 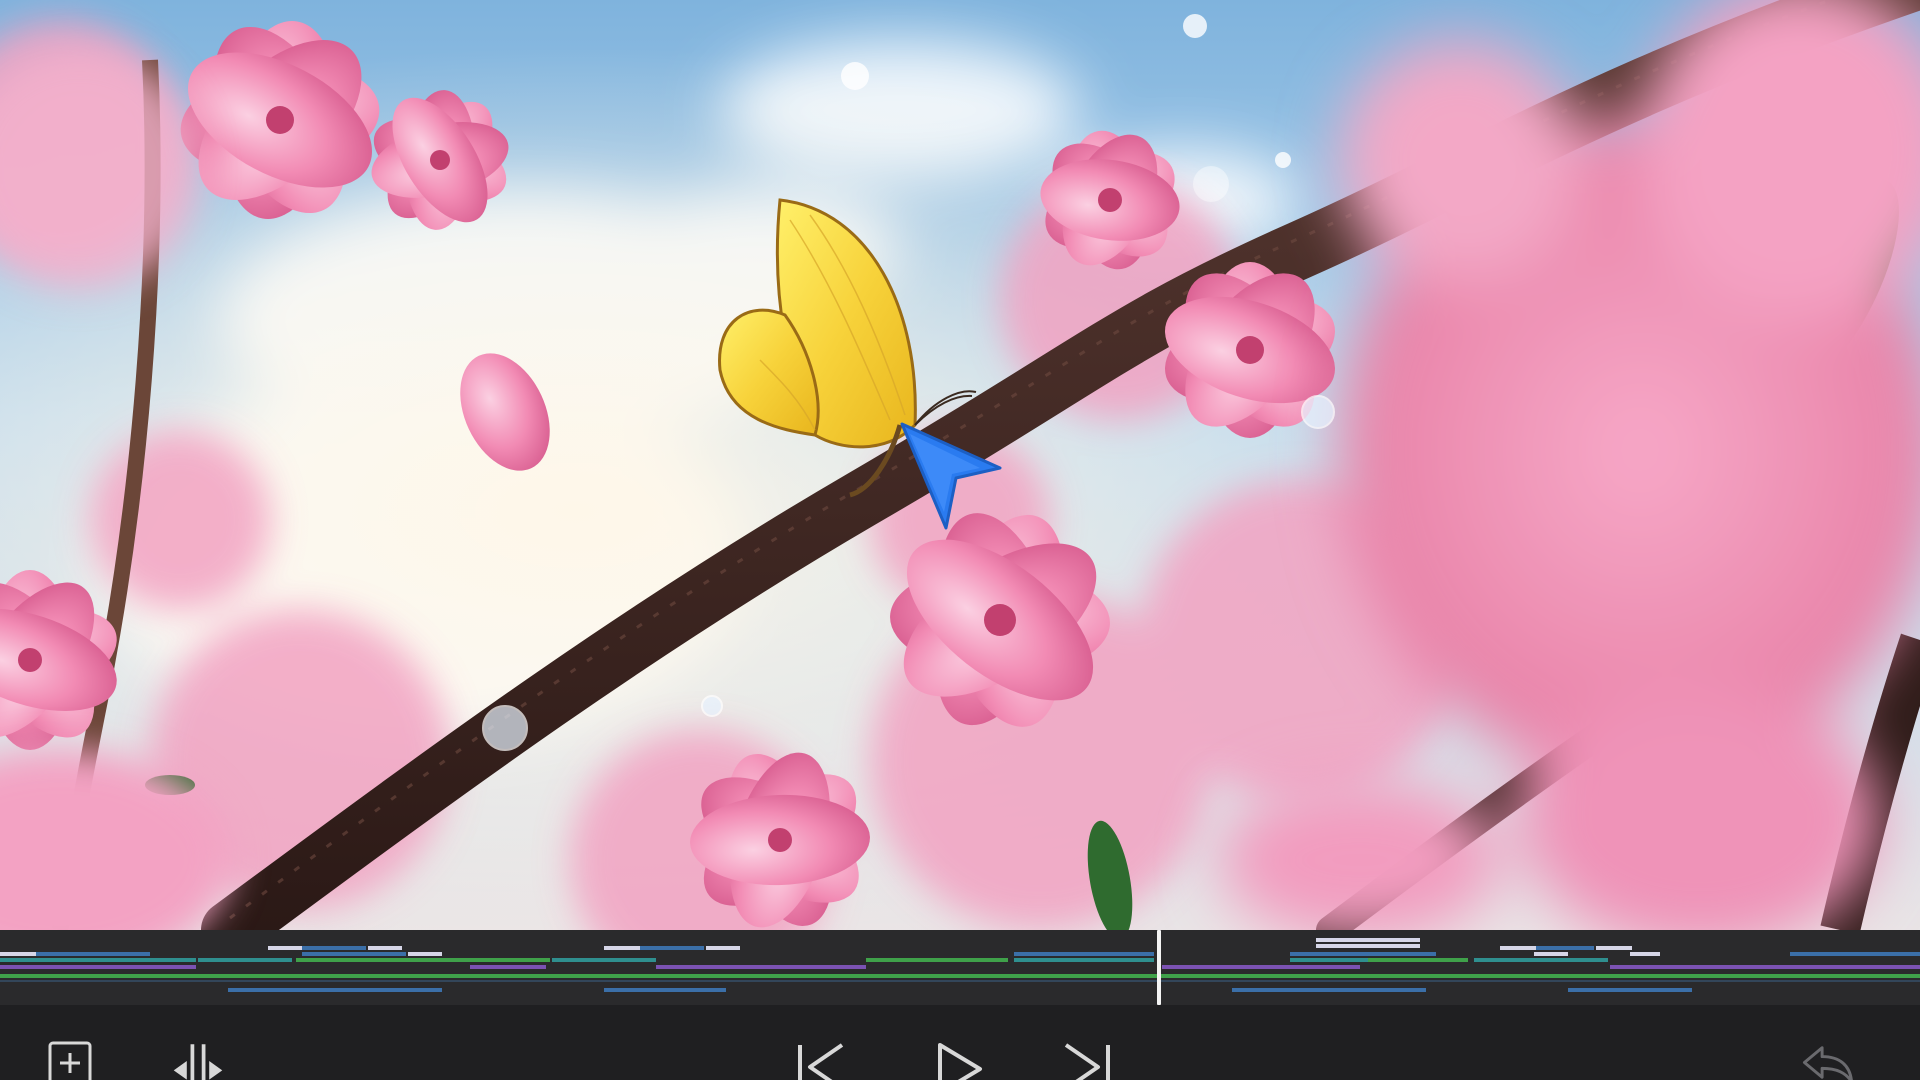 What do you see at coordinates (960, 1061) in the screenshot?
I see `play-icon` at bounding box center [960, 1061].